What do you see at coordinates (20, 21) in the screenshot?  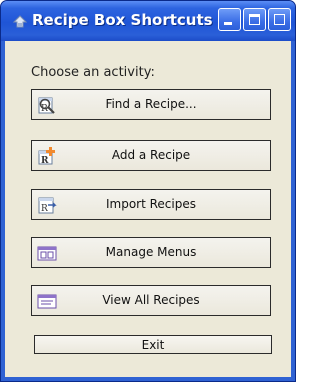 I see `recipe-box-app-icon` at bounding box center [20, 21].